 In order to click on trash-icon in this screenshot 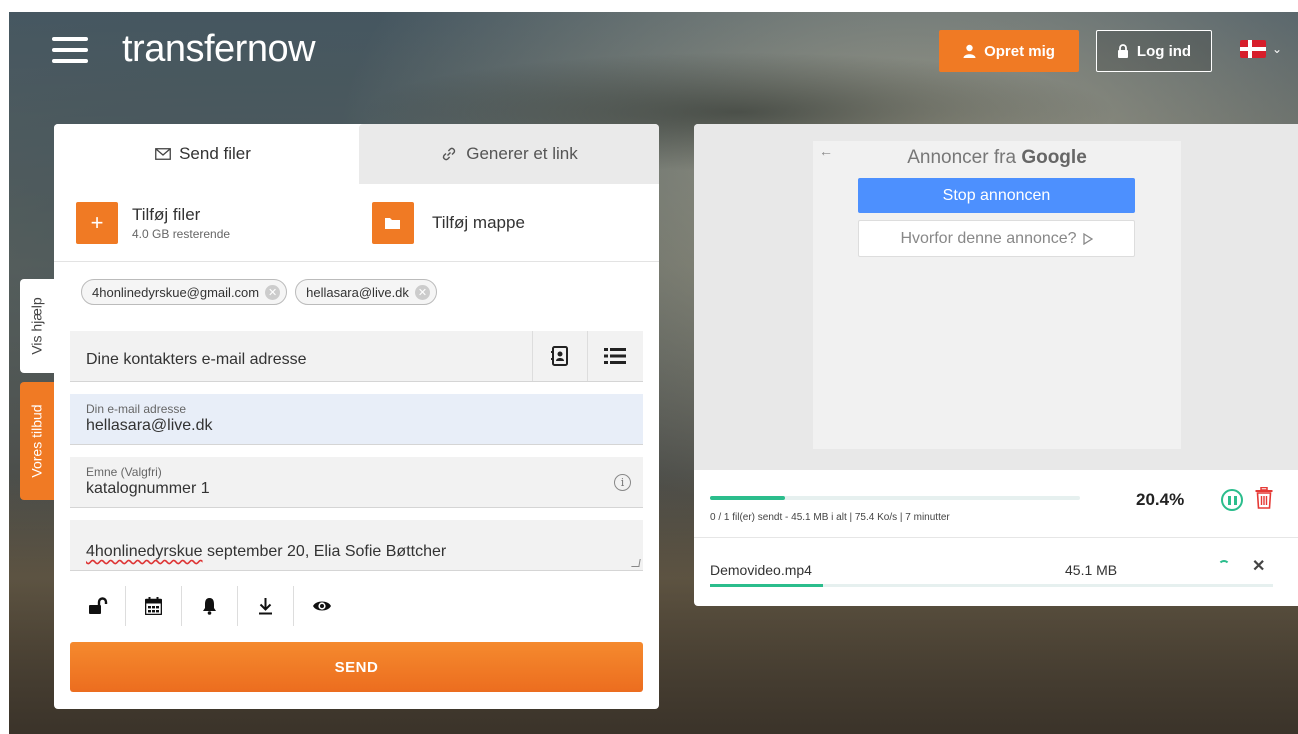, I will do `click(1264, 497)`.